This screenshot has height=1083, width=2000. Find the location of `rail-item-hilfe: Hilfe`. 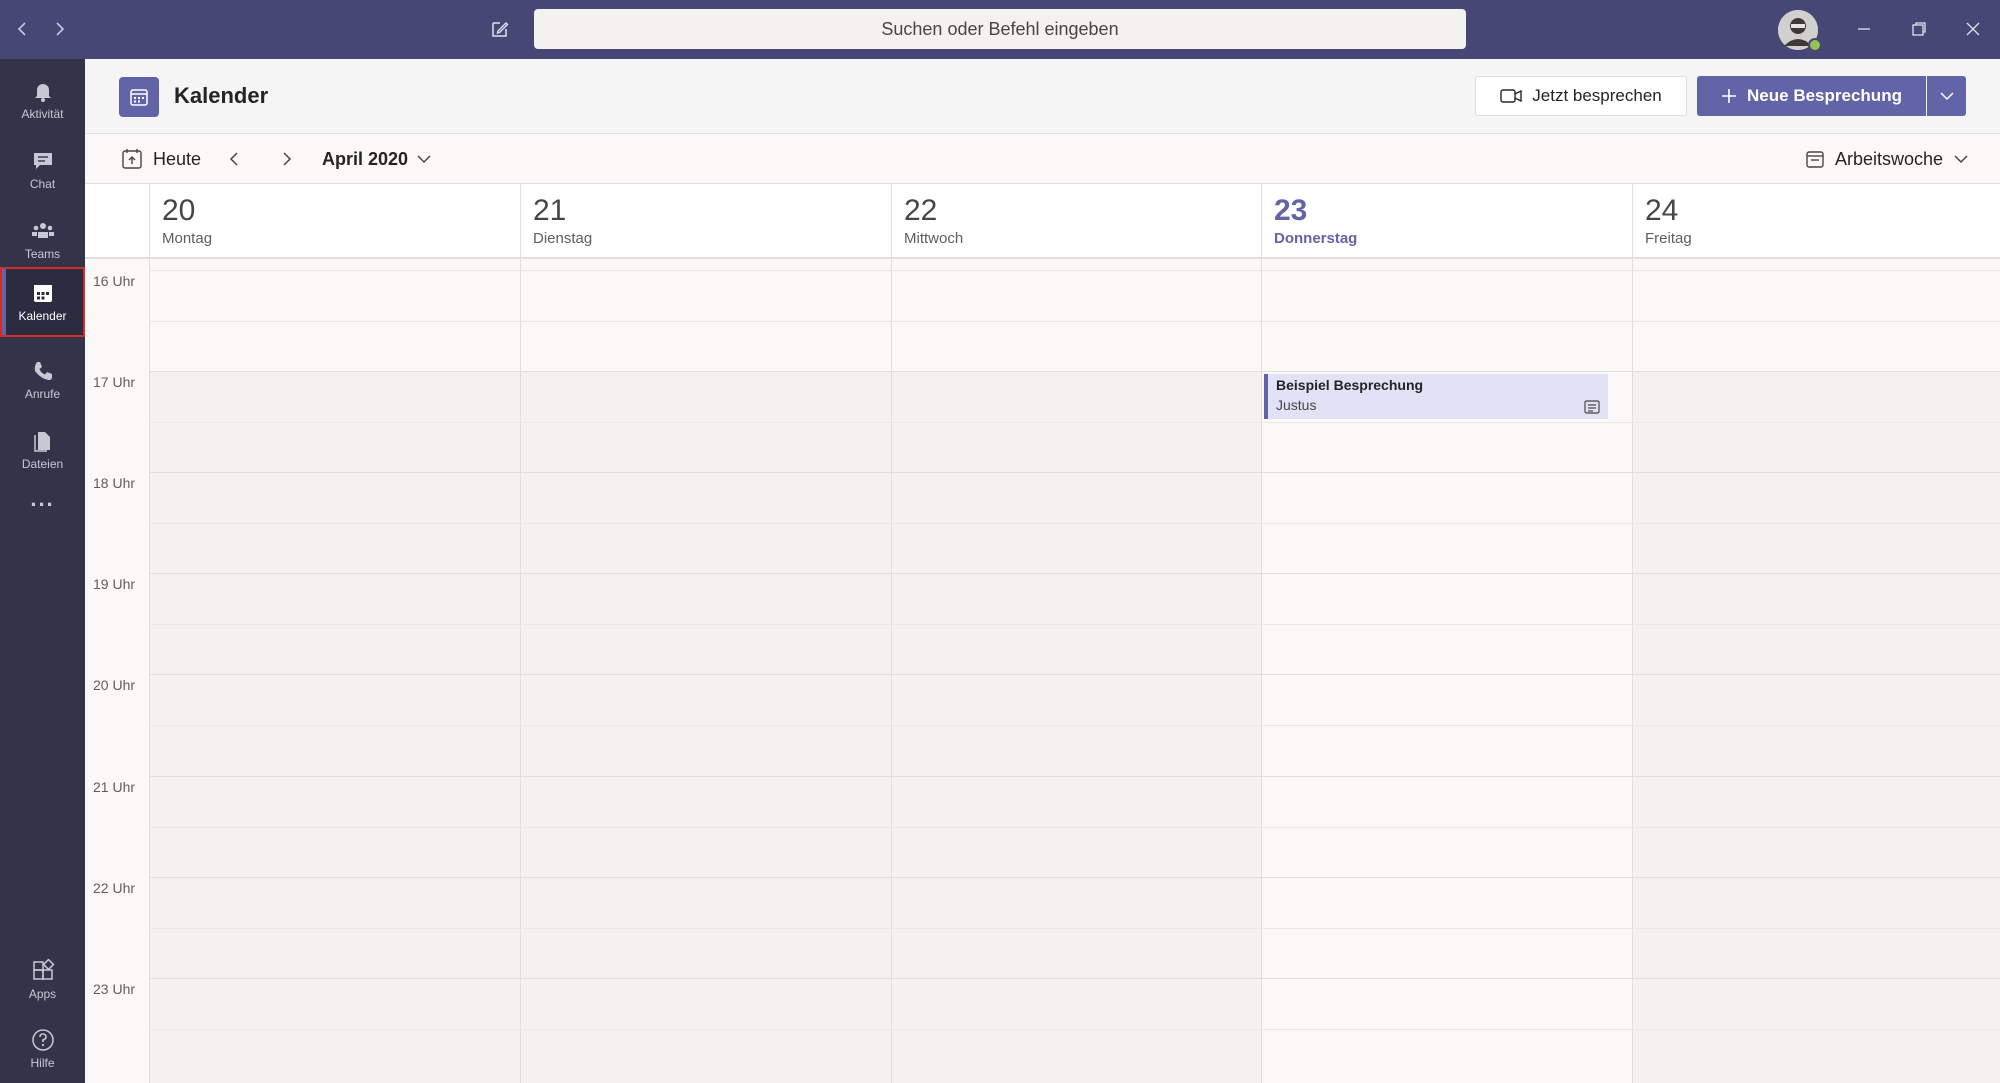

rail-item-hilfe: Hilfe is located at coordinates (42, 1048).